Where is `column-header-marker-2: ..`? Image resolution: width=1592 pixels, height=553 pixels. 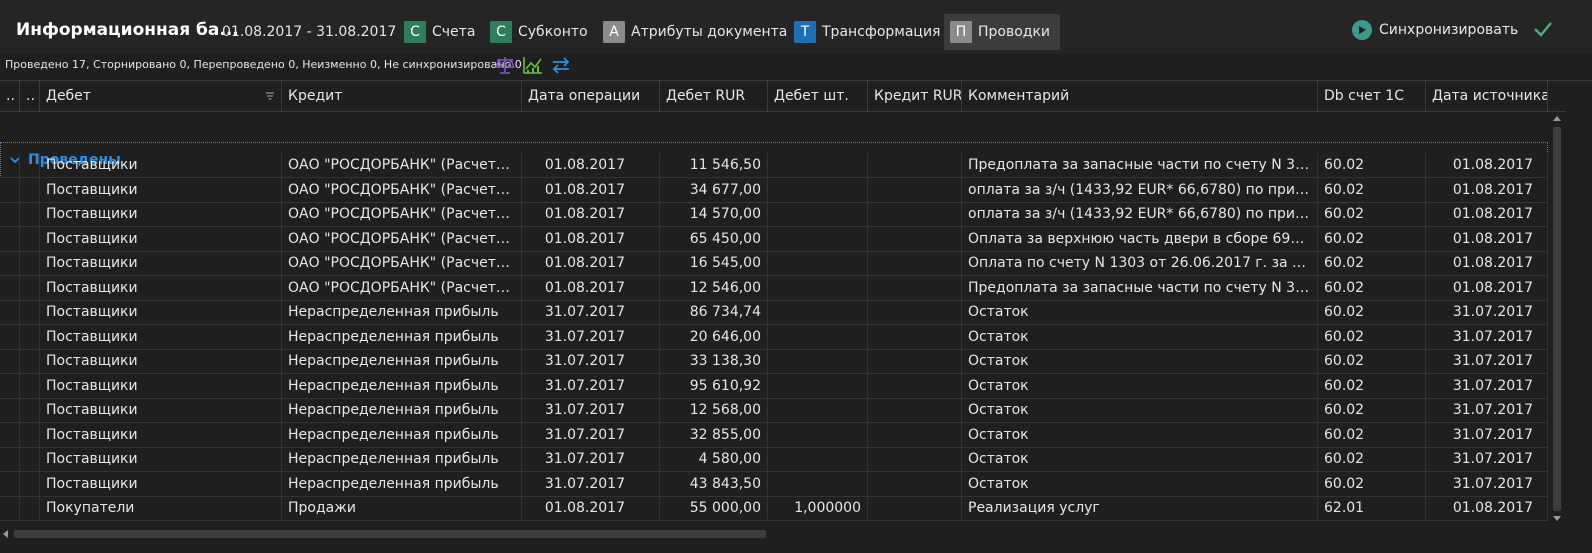
column-header-marker-2: .. is located at coordinates (30, 96).